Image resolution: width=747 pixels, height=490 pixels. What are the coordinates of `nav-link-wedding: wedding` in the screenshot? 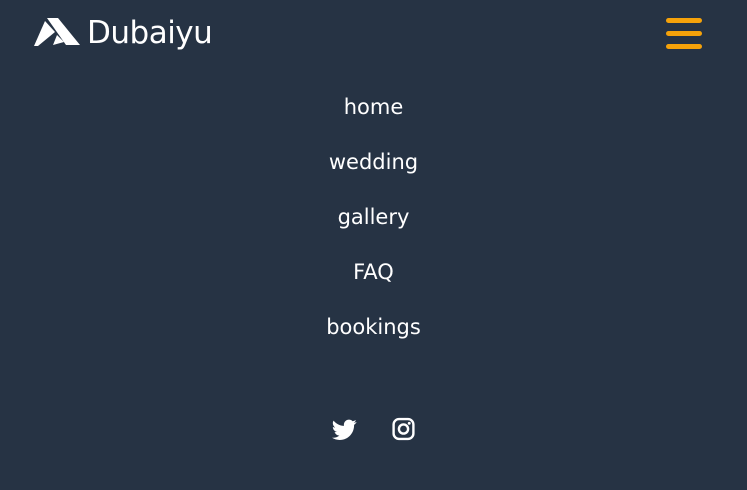 It's located at (373, 162).